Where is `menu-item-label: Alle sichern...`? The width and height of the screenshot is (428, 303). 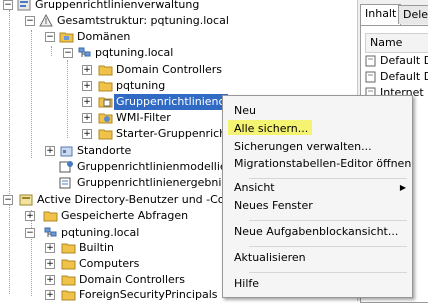
menu-item-label: Alle sichern... is located at coordinates (271, 128).